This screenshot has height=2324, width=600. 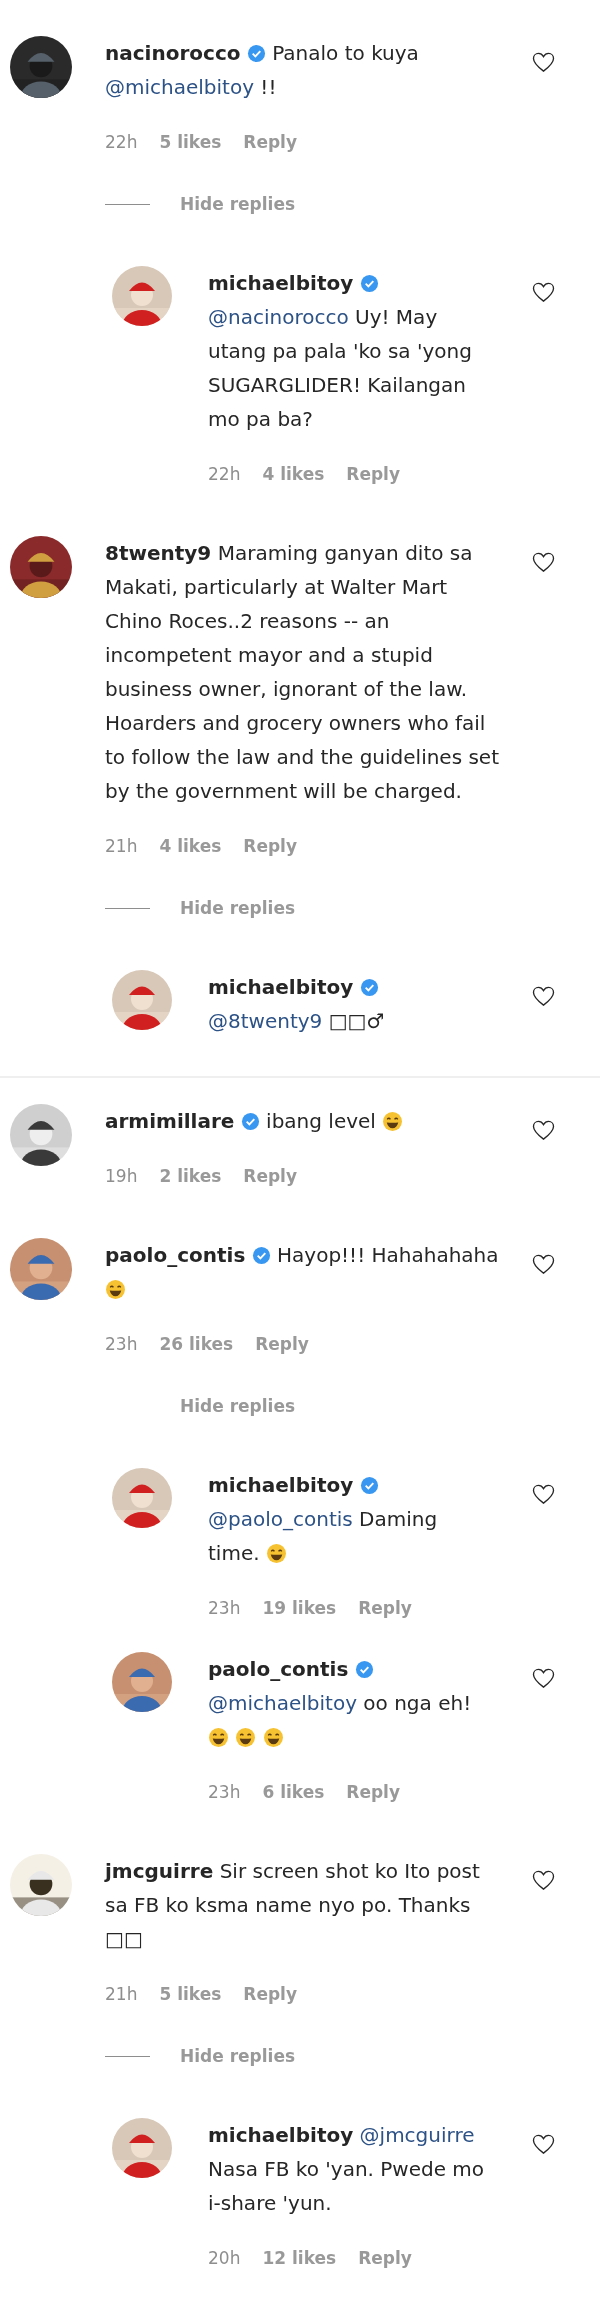 I want to click on comment-text: nacinorocco Panalo to kuya @michaelbitoy !!, so click(x=262, y=70).